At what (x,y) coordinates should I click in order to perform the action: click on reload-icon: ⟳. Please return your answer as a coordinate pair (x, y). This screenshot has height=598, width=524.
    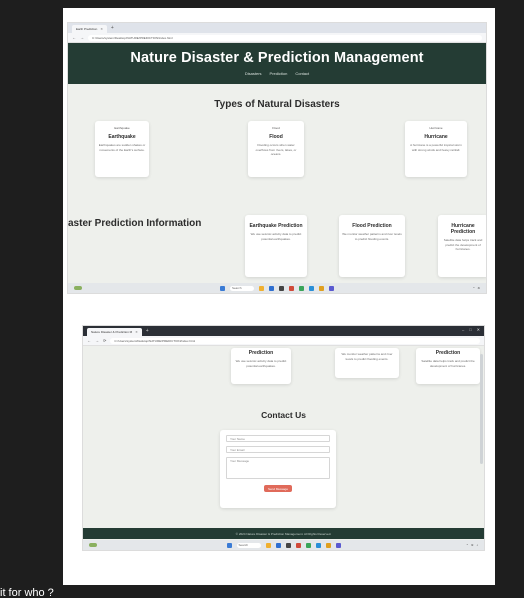
    Looking at the image, I should click on (104, 340).